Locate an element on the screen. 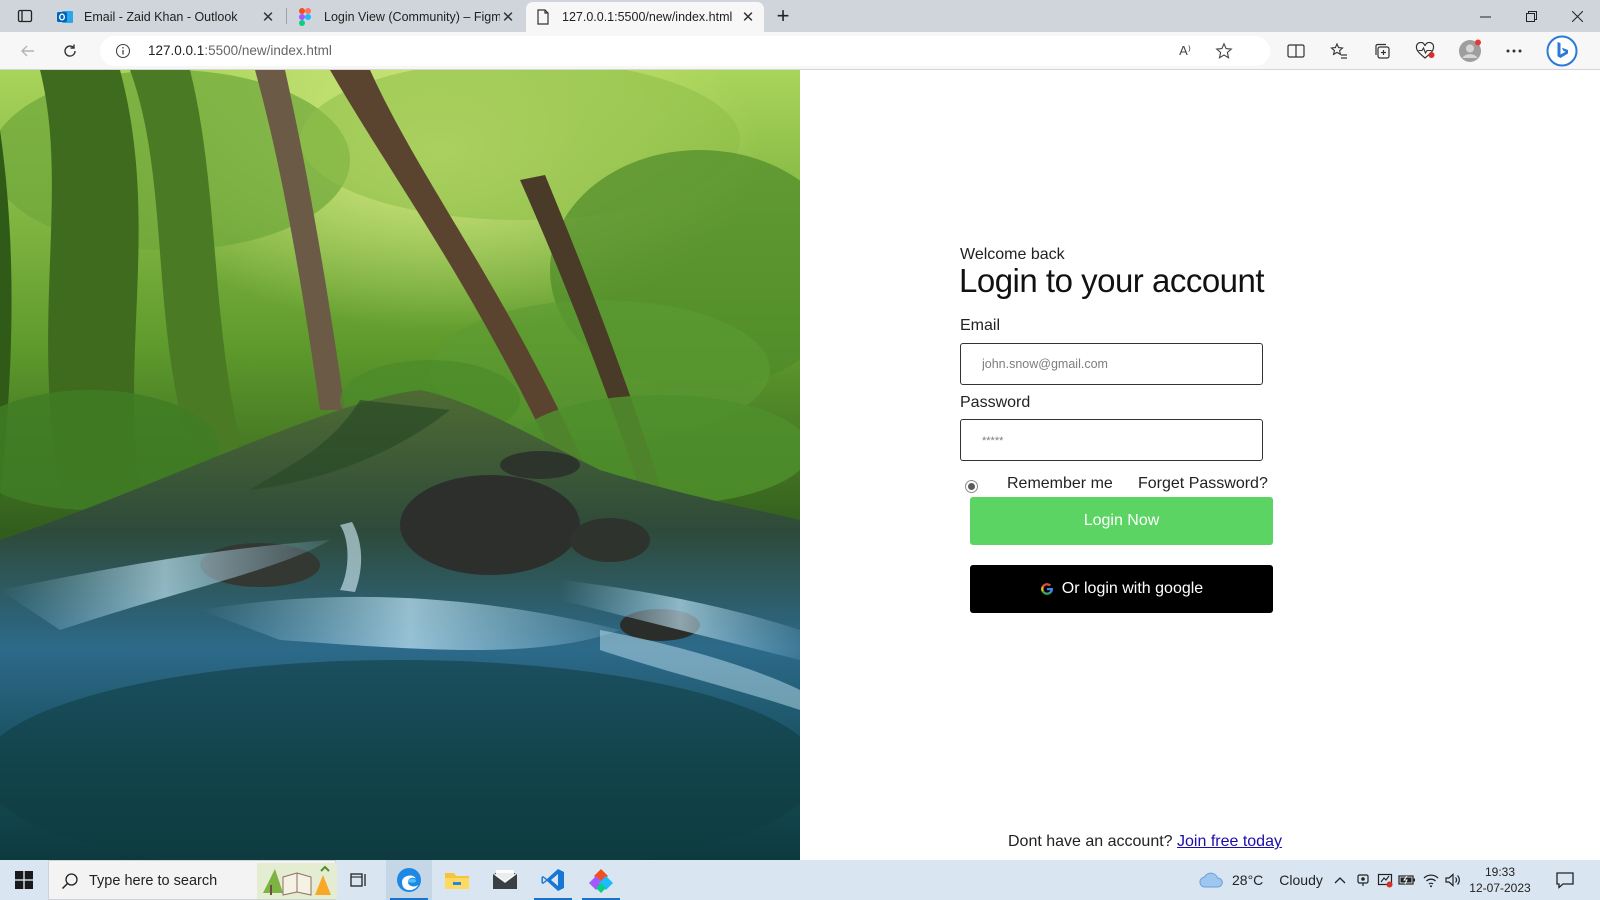 Image resolution: width=1600 pixels, height=900 pixels. read-aloud-button: A⁾ is located at coordinates (1185, 51).